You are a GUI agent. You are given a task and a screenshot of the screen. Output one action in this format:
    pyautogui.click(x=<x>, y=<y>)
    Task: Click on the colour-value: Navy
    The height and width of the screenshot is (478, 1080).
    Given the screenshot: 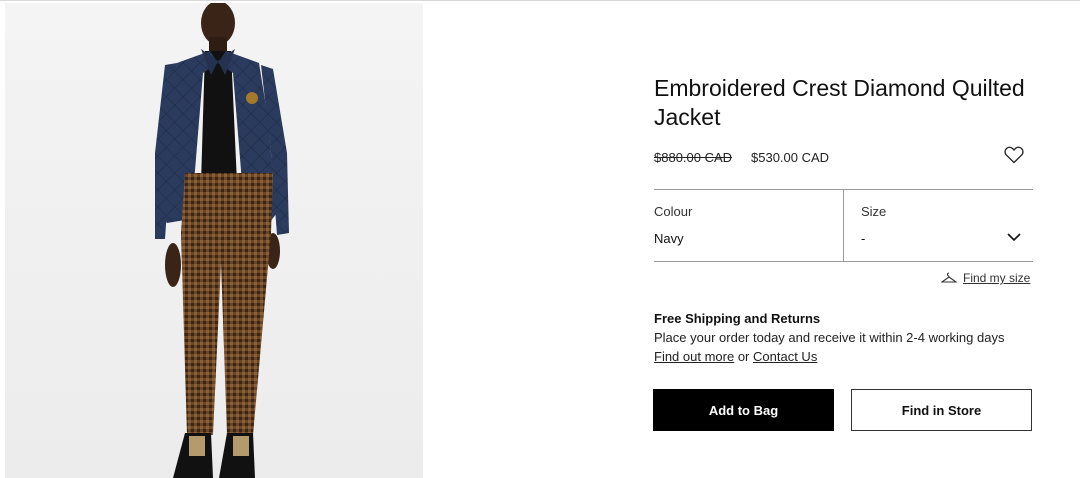 What is the action you would take?
    pyautogui.click(x=669, y=238)
    